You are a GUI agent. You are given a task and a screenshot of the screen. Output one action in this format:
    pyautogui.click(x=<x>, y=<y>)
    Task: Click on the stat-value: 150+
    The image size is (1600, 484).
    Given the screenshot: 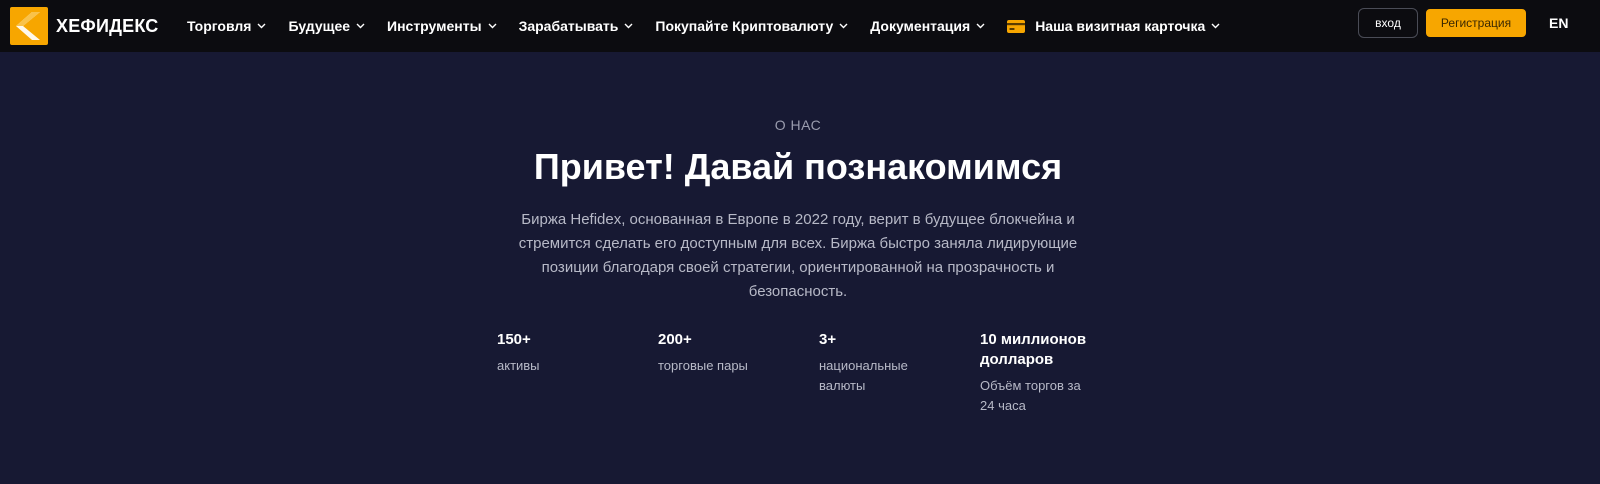 What is the action you would take?
    pyautogui.click(x=514, y=339)
    